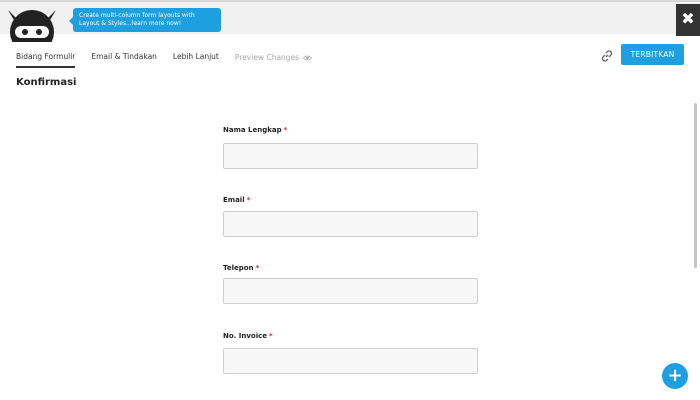 This screenshot has width=700, height=400. I want to click on field-label-text: Nama Lengkap, so click(252, 130).